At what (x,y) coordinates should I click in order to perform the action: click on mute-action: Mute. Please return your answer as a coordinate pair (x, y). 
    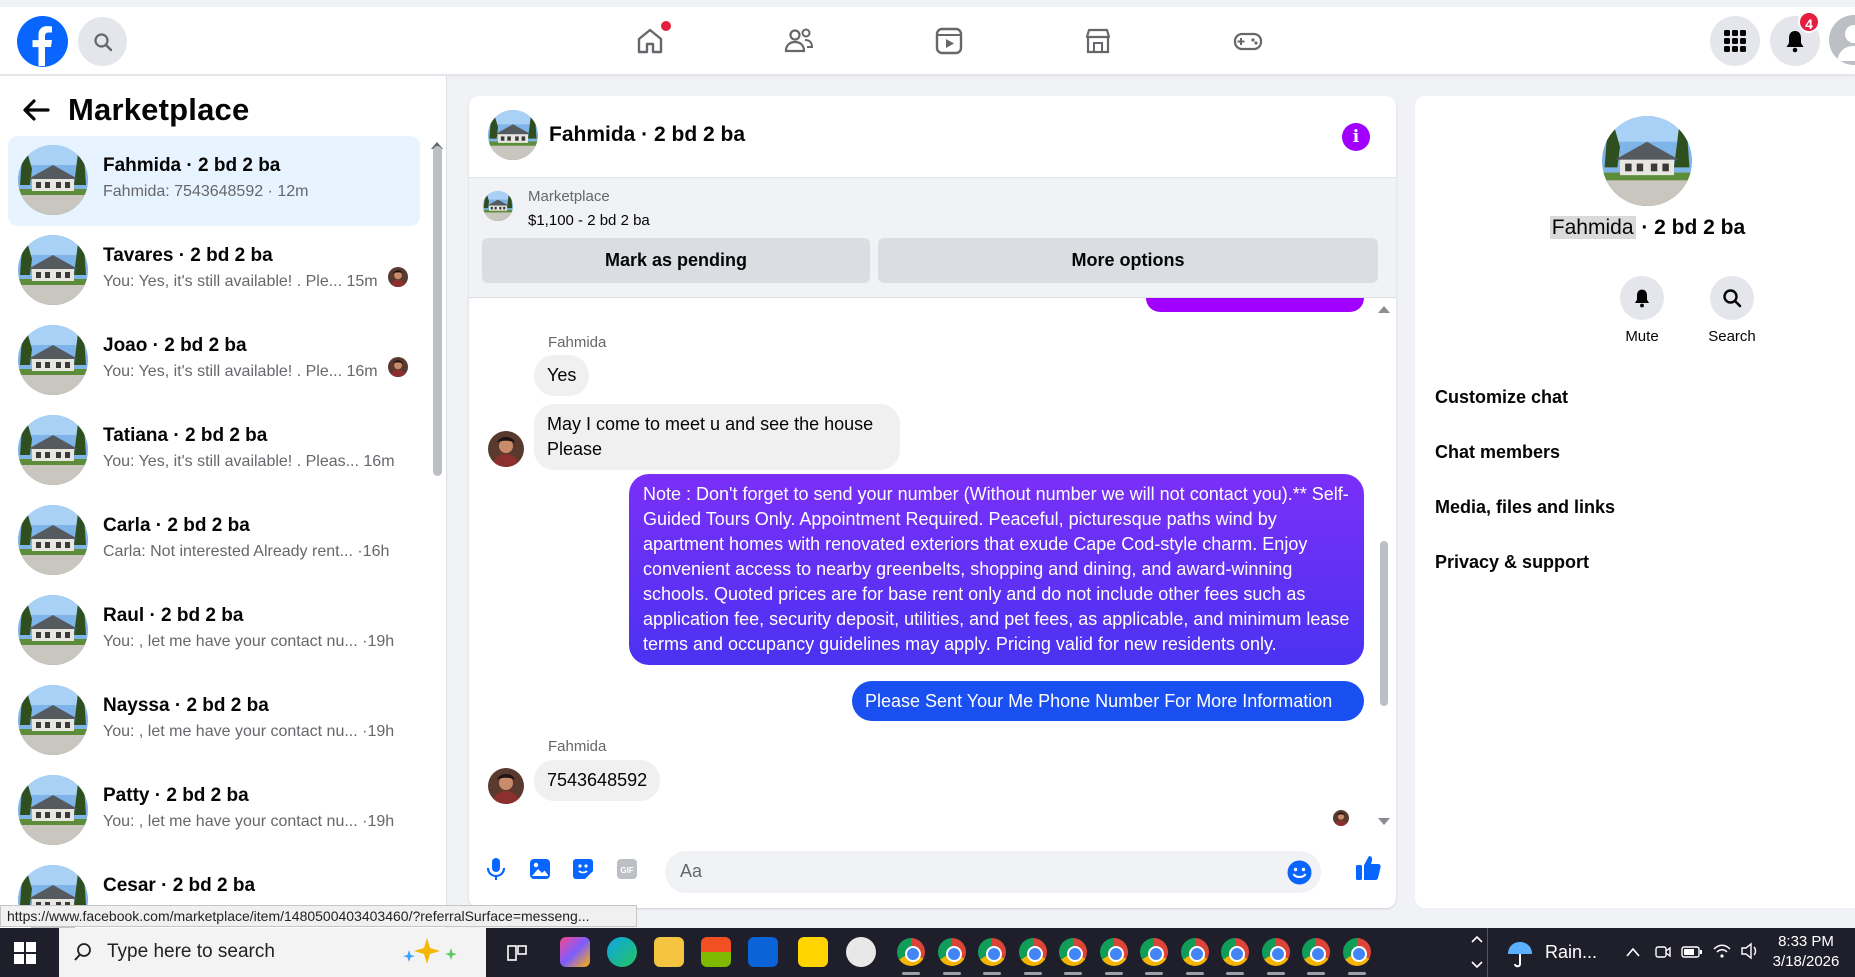
    Looking at the image, I should click on (1642, 310).